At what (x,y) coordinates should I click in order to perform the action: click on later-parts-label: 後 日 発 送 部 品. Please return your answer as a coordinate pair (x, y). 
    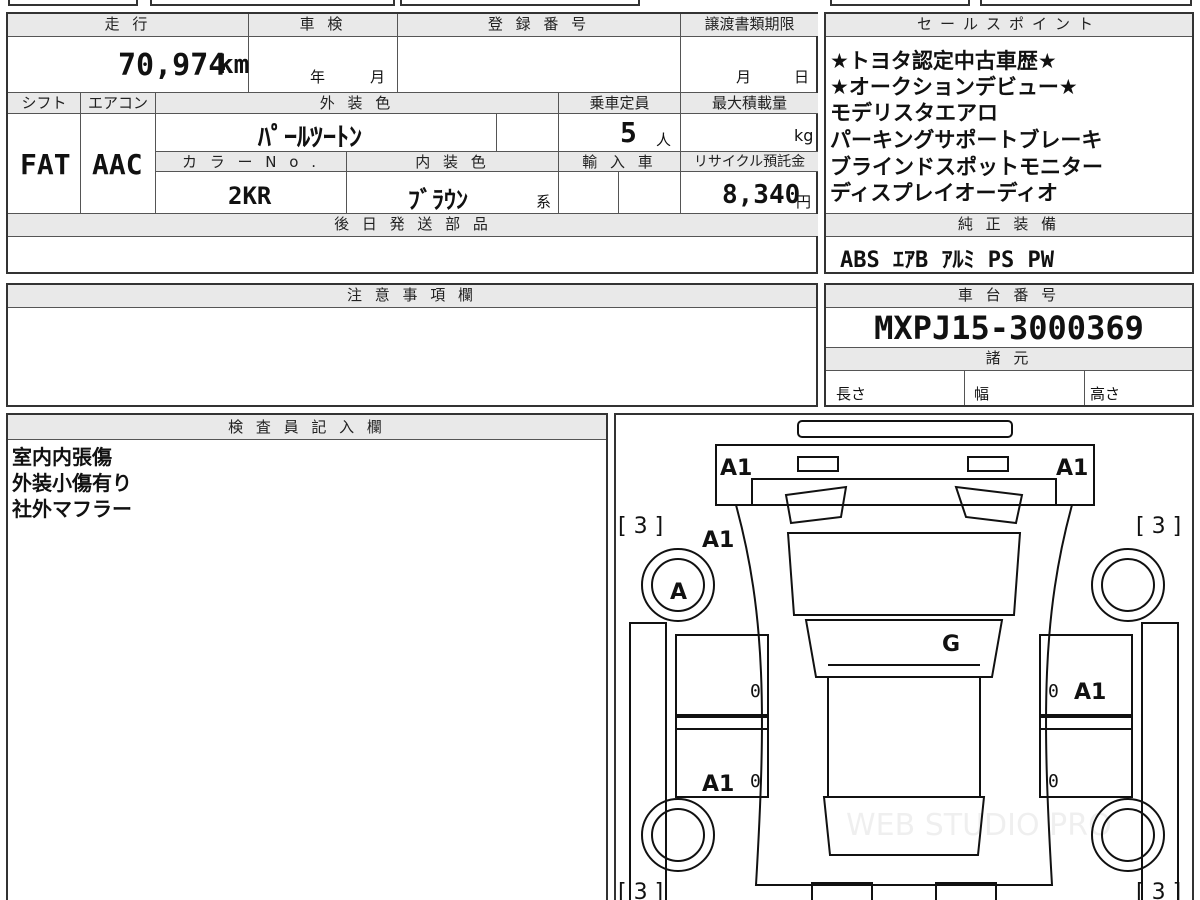
    Looking at the image, I should click on (413, 225).